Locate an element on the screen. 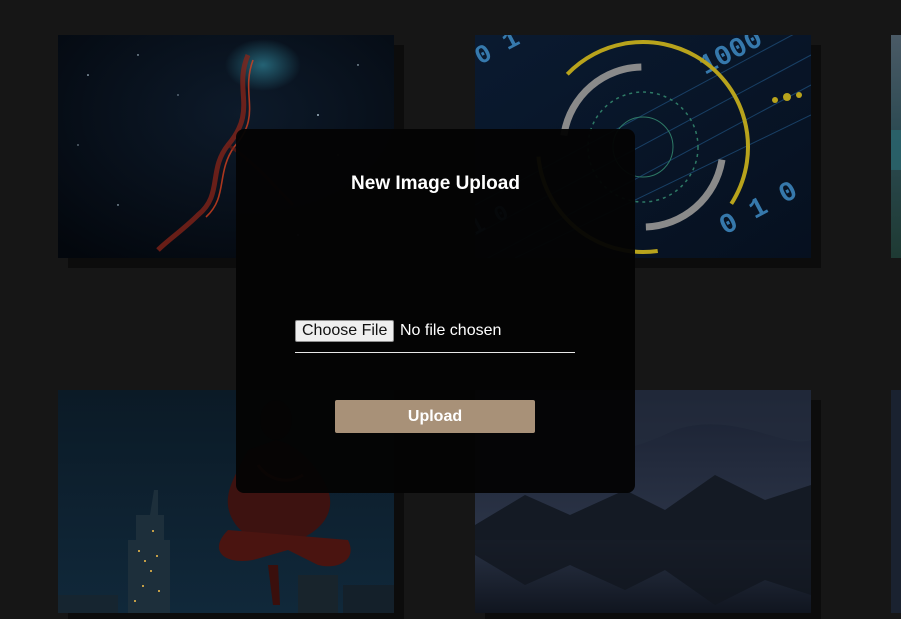 Image resolution: width=901 pixels, height=619 pixels. gallery-image-dark is located at coordinates (896, 501).